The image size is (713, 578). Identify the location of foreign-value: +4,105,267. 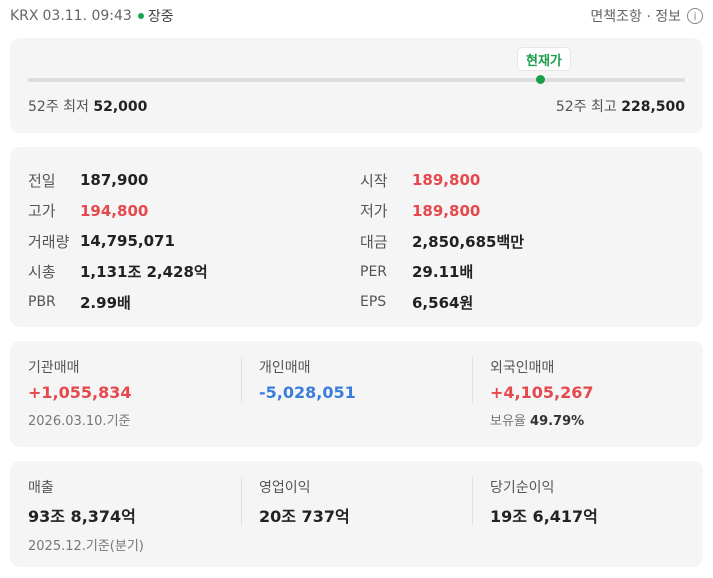
(542, 392).